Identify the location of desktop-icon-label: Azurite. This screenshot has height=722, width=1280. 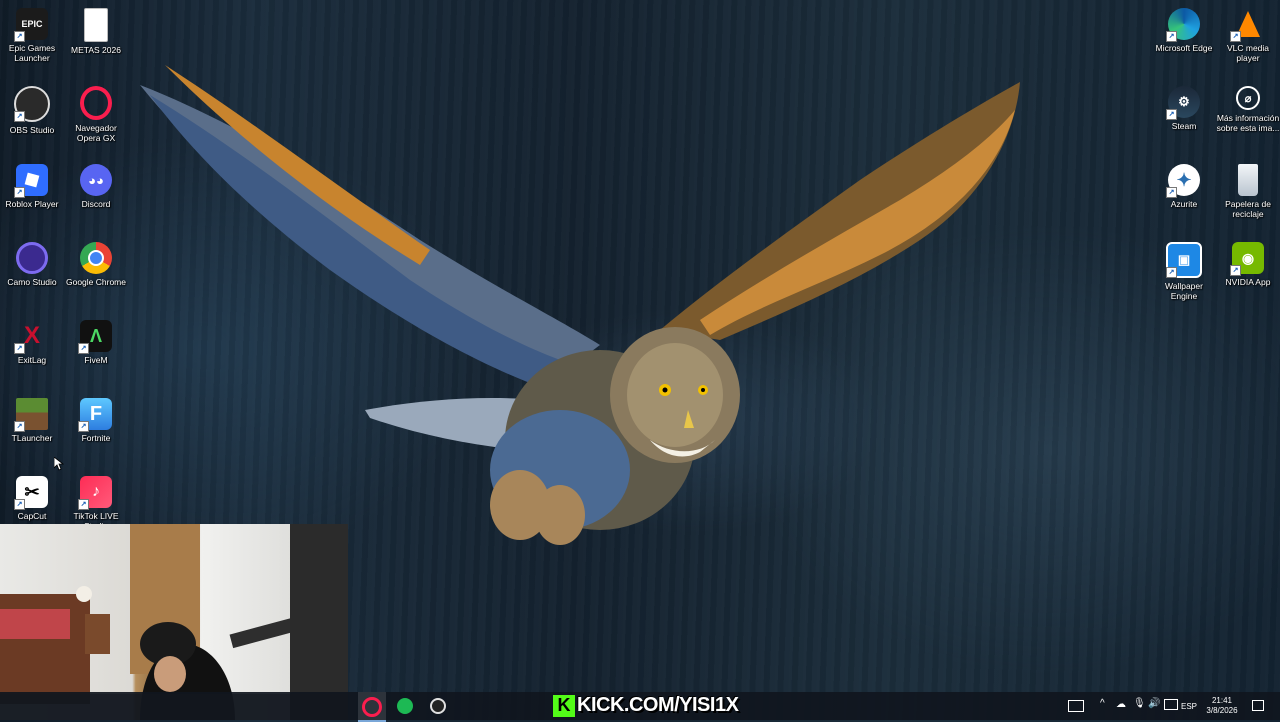
(1184, 204).